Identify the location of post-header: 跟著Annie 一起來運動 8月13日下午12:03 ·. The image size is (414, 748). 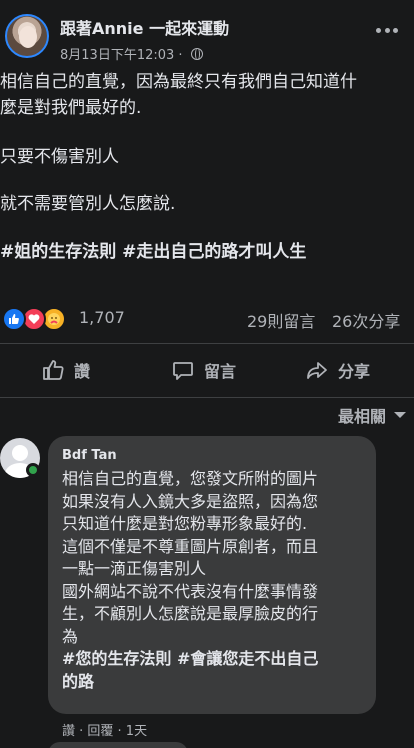
(207, 35).